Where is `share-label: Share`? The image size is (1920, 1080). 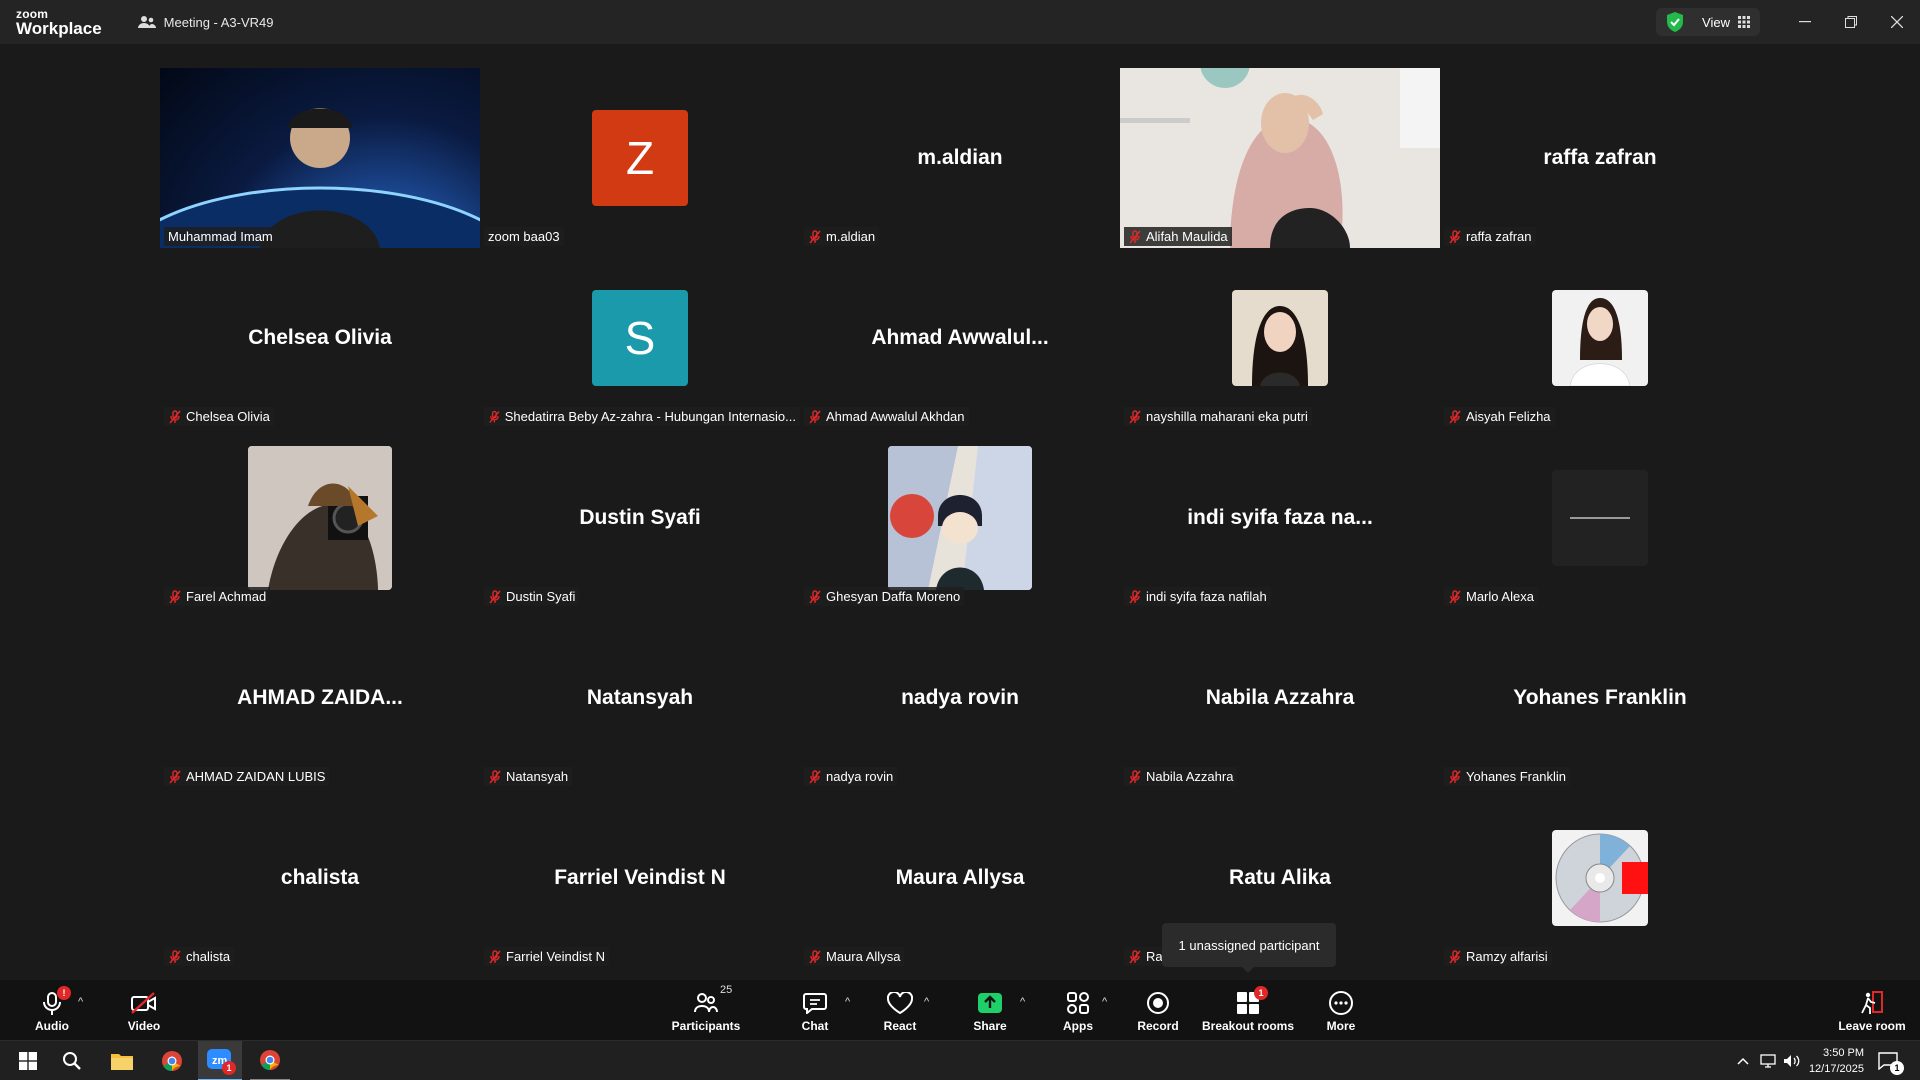
share-label: Share is located at coordinates (990, 1025).